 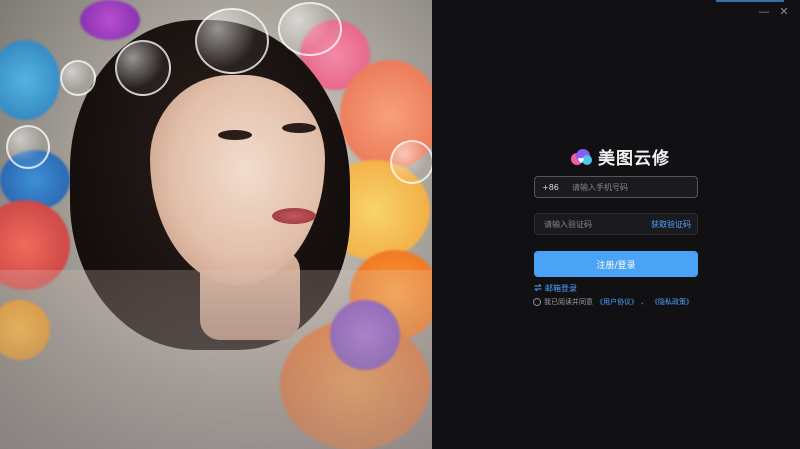 What do you see at coordinates (764, 12) in the screenshot?
I see `minimize-button: —` at bounding box center [764, 12].